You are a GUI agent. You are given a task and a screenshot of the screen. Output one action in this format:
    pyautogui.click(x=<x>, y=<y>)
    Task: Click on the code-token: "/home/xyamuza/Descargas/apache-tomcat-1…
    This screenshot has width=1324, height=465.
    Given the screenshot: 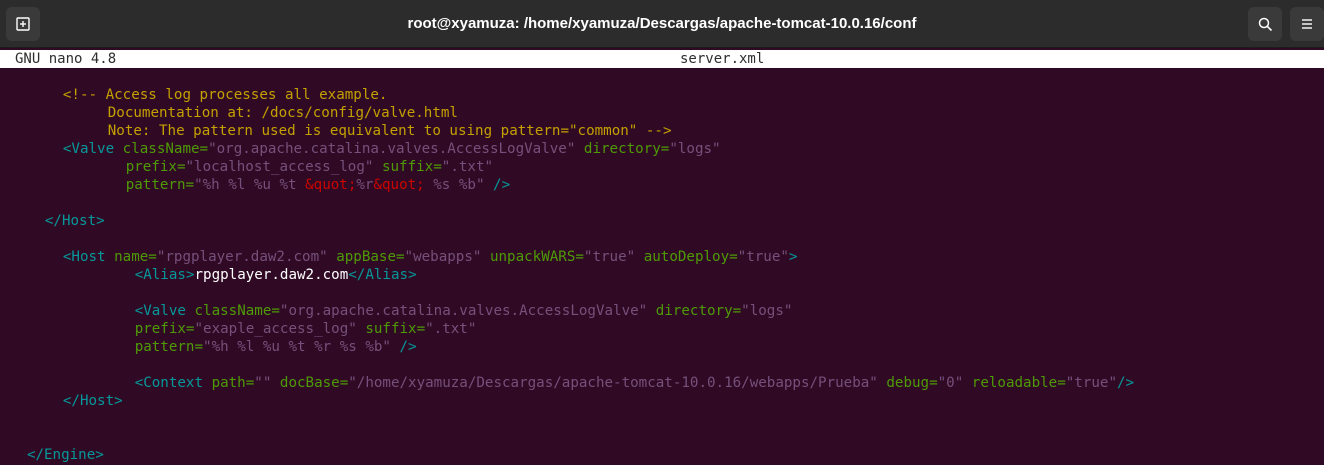 What is the action you would take?
    pyautogui.click(x=613, y=383)
    